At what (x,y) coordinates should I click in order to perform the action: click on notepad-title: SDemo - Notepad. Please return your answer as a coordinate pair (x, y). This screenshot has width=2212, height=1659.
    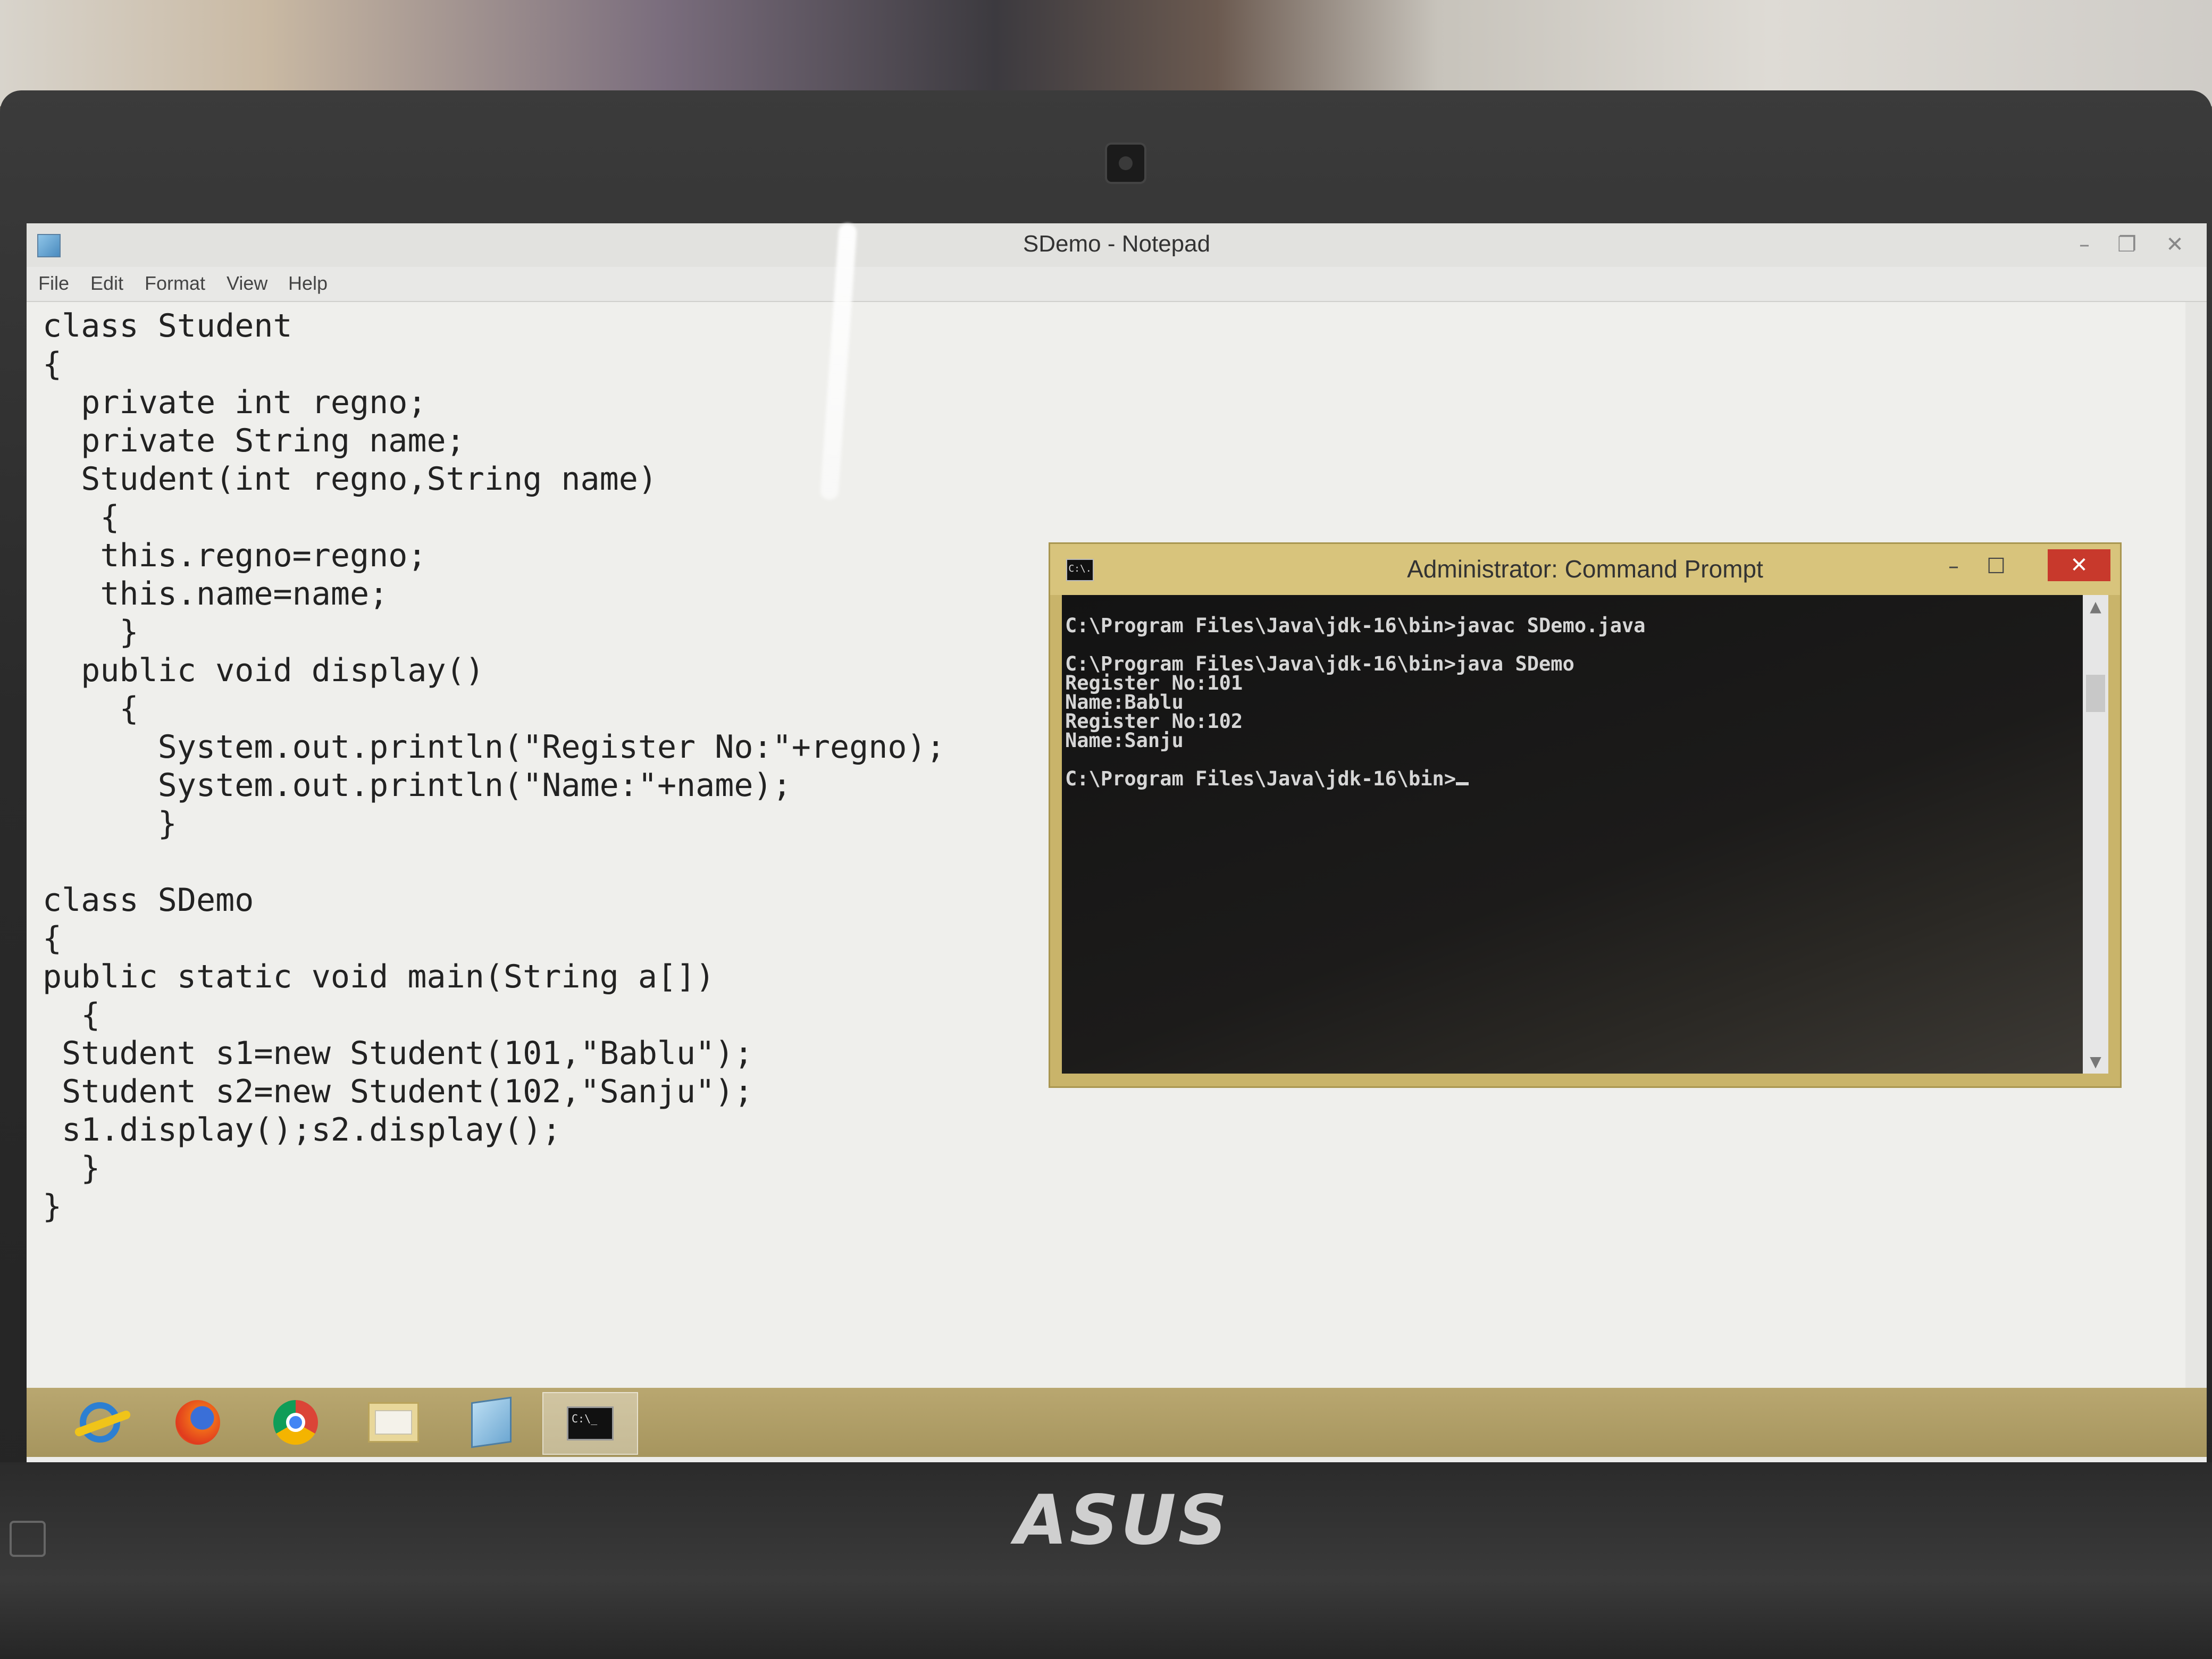
    Looking at the image, I should click on (1117, 244).